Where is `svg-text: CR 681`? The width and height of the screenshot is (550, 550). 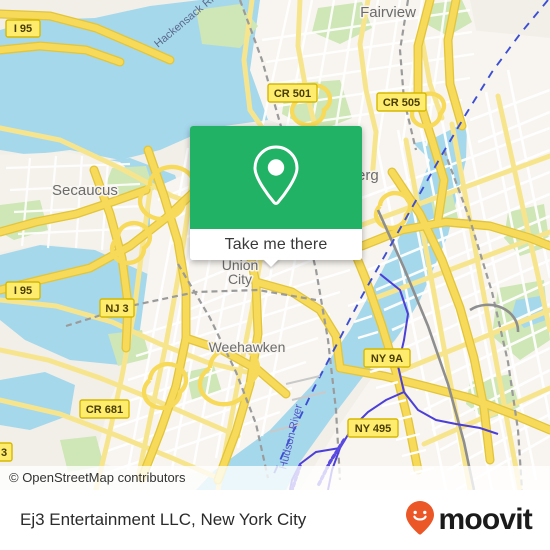 svg-text: CR 681 is located at coordinates (104, 410).